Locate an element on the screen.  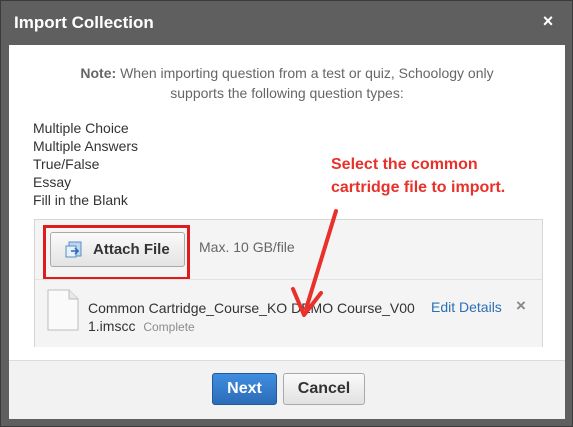
annotation-line1: Select the common is located at coordinates (404, 164).